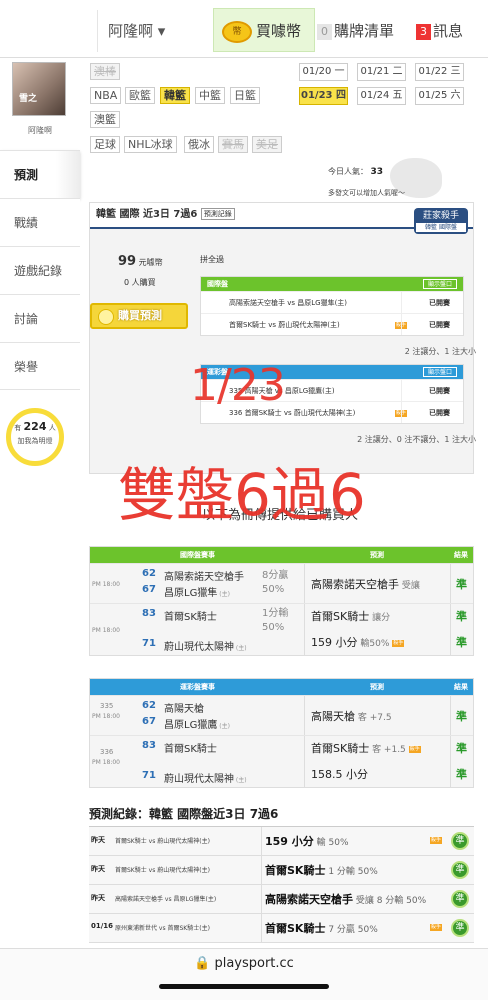  Describe the element at coordinates (39, 89) in the screenshot. I see `avatar: 雪之` at that location.